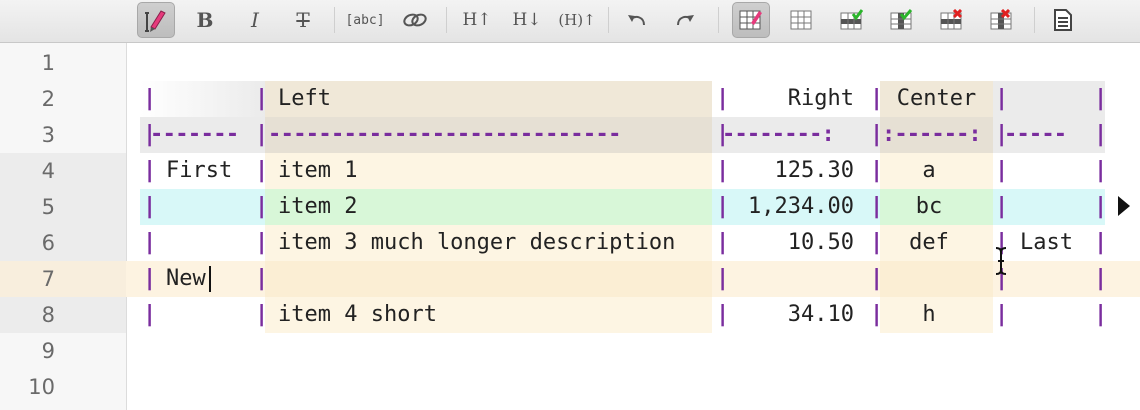  Describe the element at coordinates (685, 20) in the screenshot. I see `redo-icon` at that location.